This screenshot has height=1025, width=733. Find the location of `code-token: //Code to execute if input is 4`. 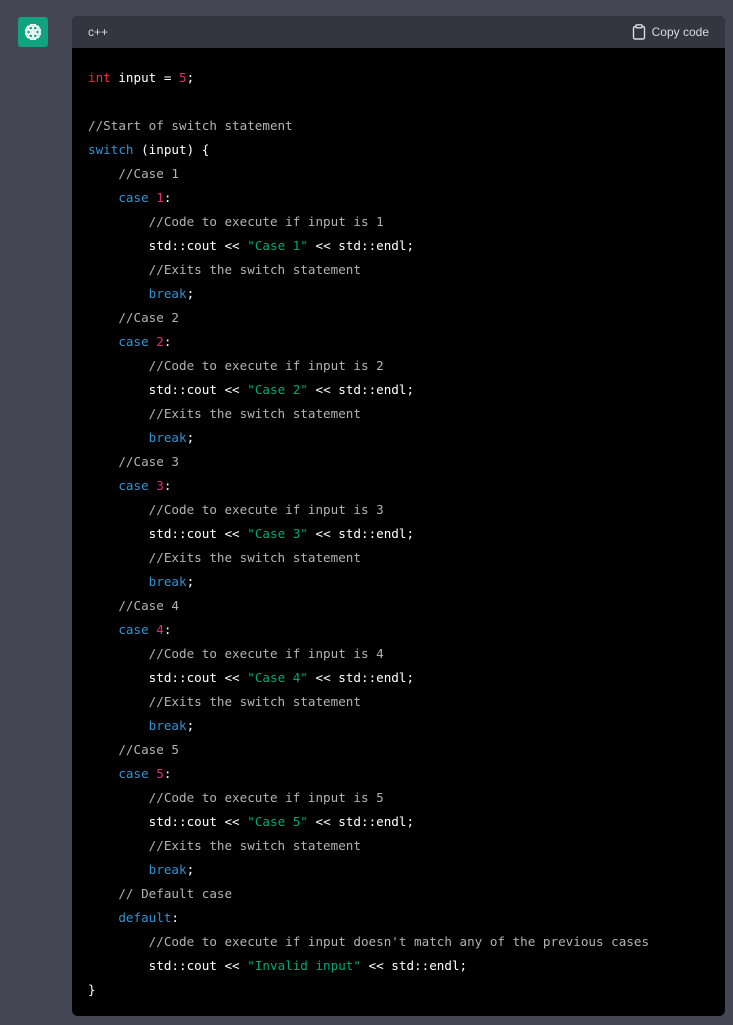

code-token: //Code to execute if input is 4 is located at coordinates (236, 653).